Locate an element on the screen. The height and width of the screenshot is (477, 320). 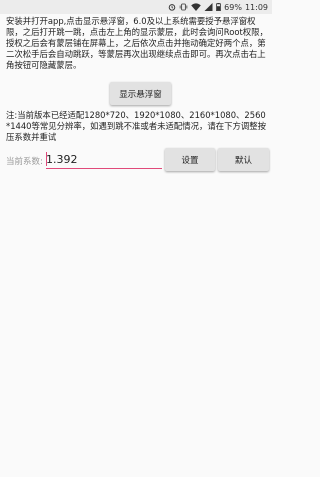
signal-icon is located at coordinates (208, 7).